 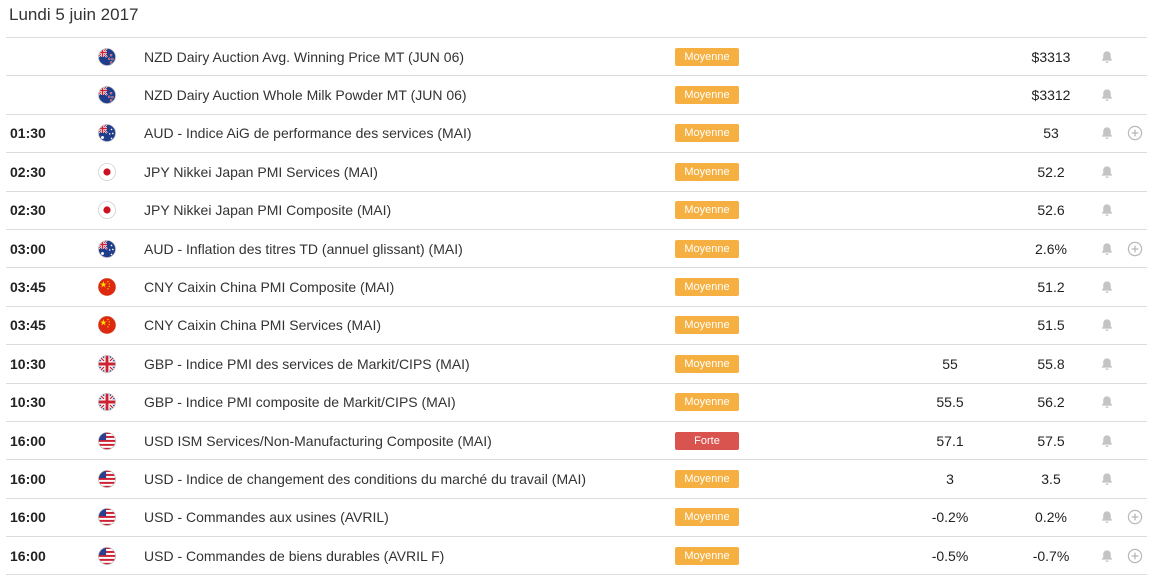 What do you see at coordinates (1051, 133) in the screenshot?
I see `forecast-value: 53` at bounding box center [1051, 133].